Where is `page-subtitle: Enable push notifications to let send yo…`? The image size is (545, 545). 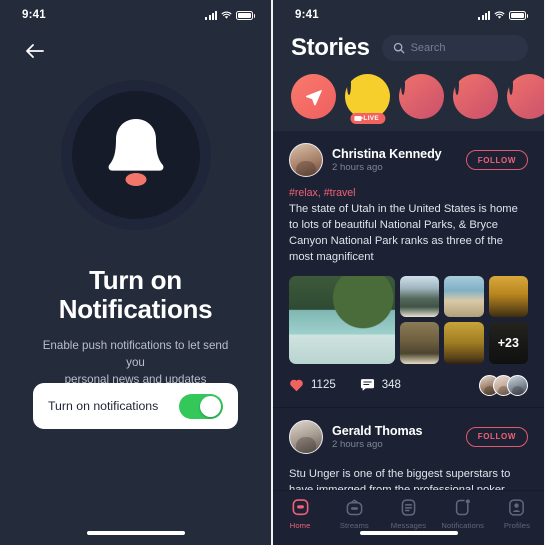 page-subtitle: Enable push notifications to let send yo… is located at coordinates (135, 363).